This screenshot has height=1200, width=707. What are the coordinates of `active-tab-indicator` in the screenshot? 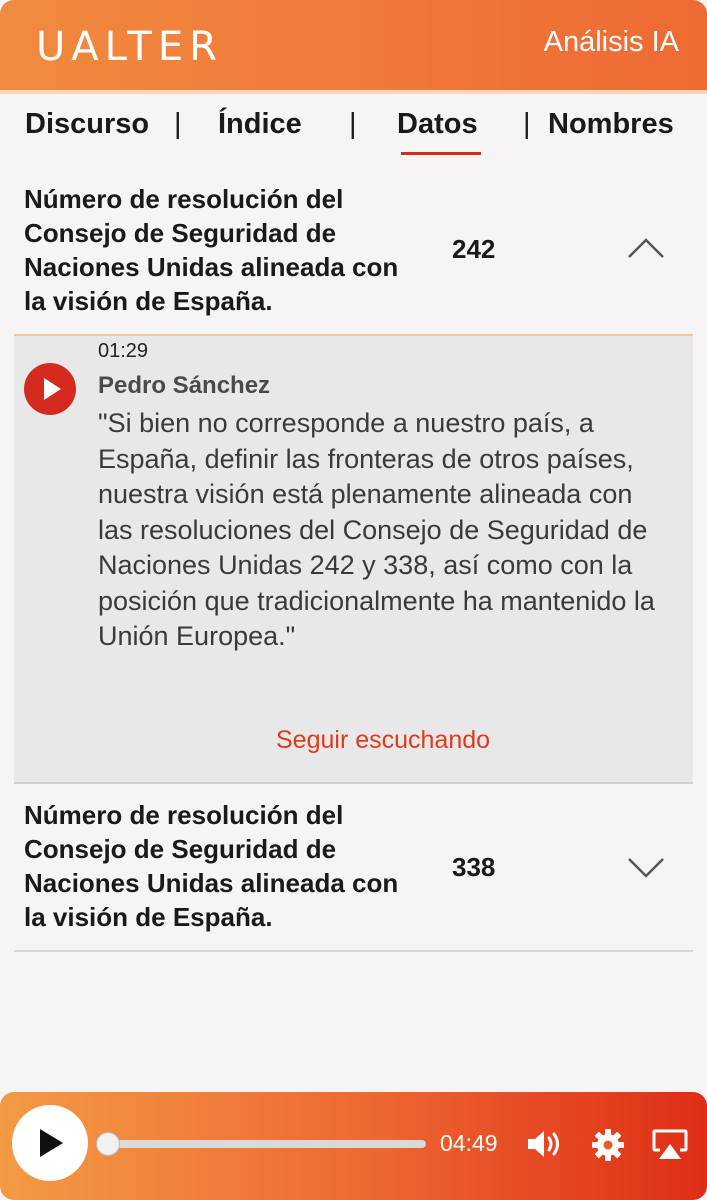 It's located at (441, 153).